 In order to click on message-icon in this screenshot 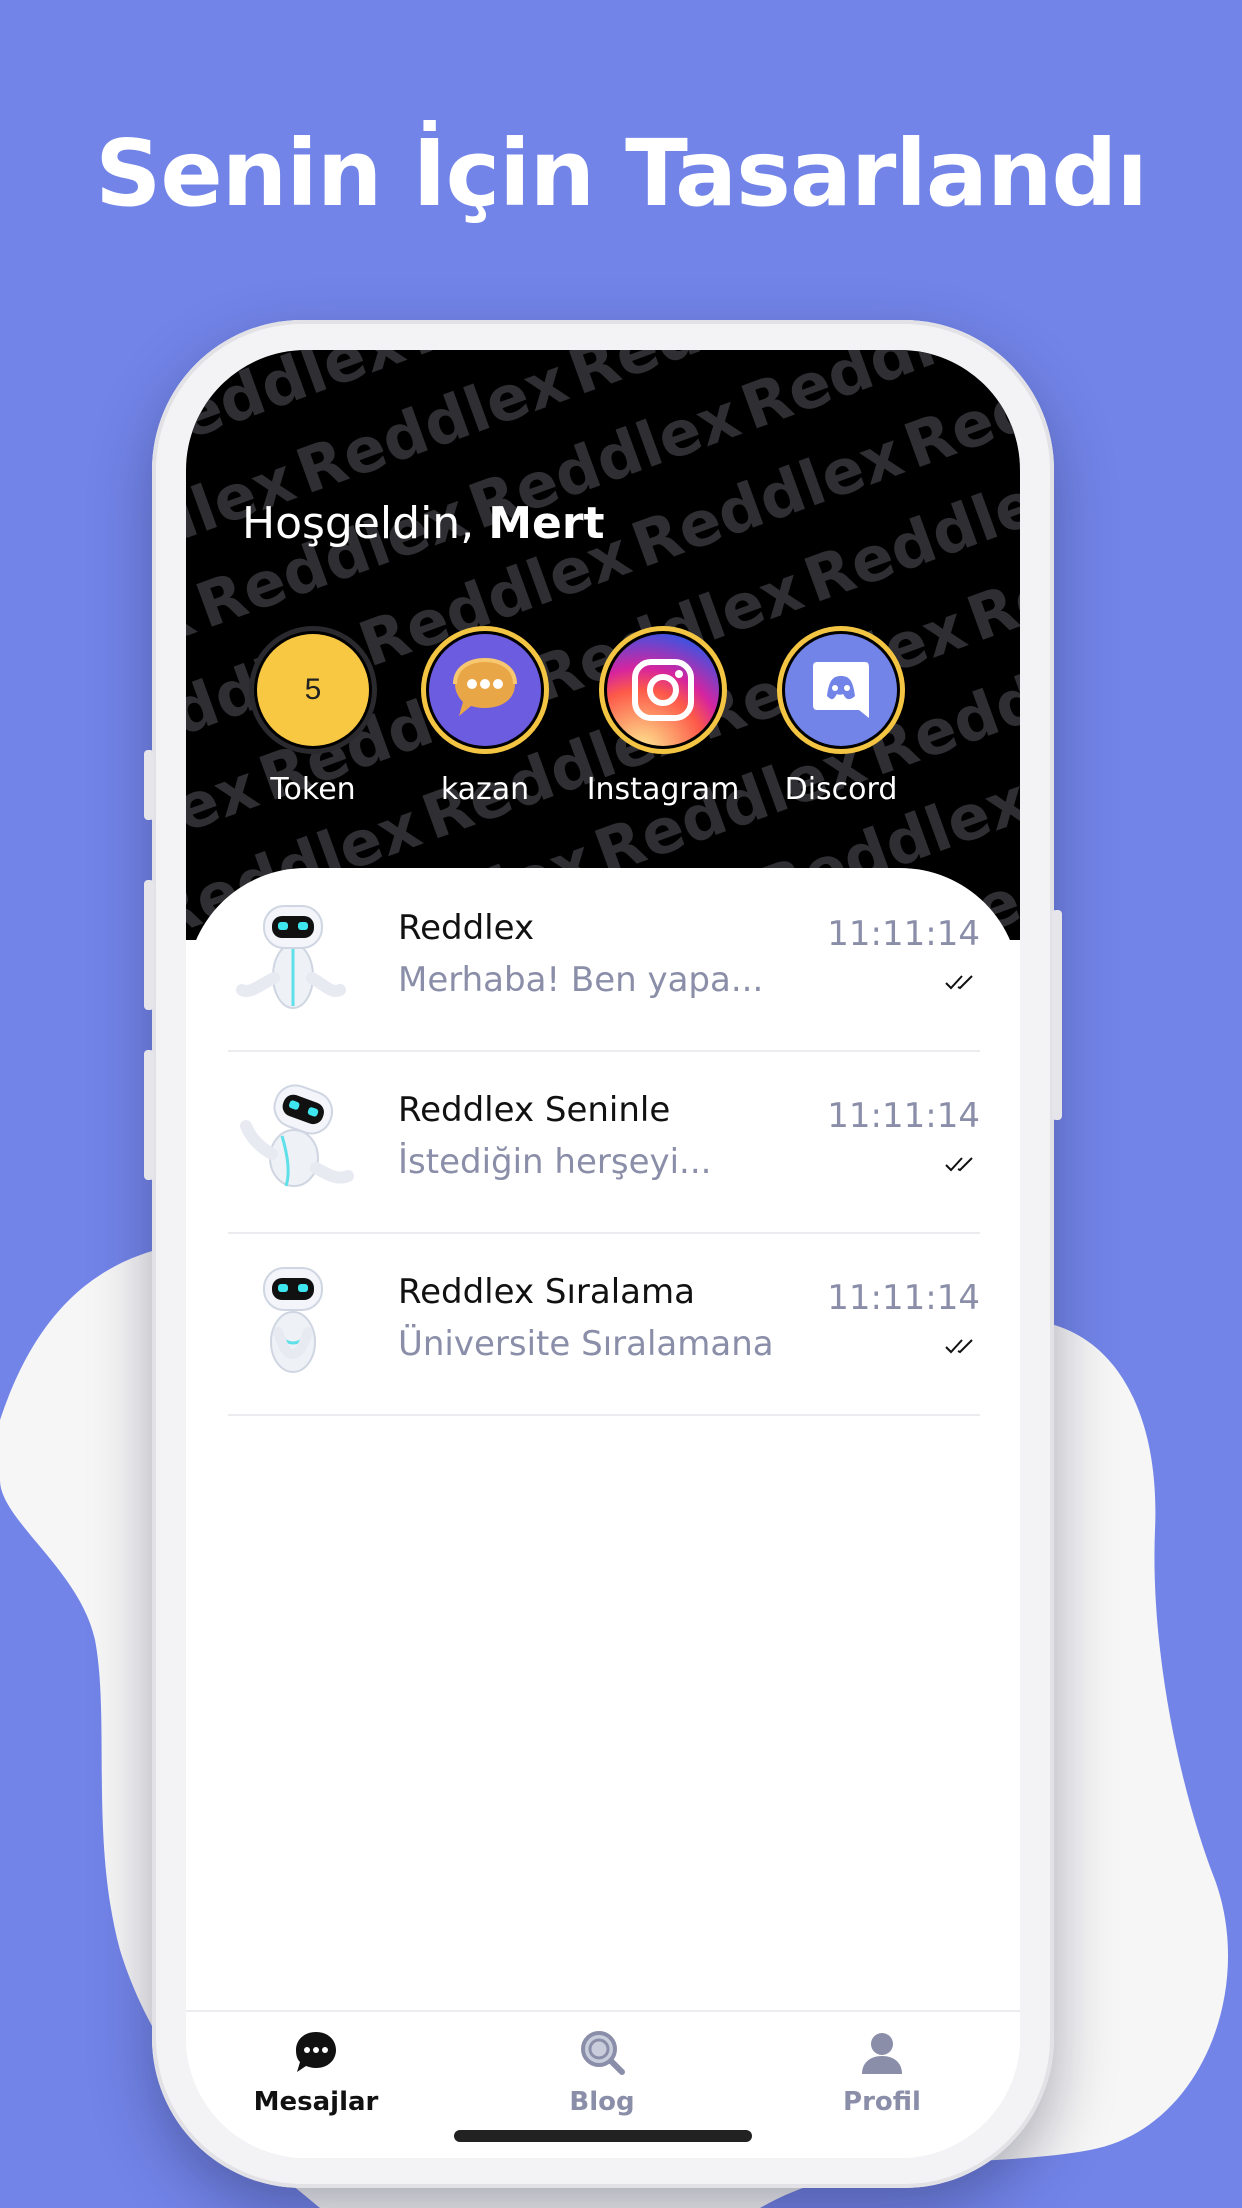, I will do `click(316, 2052)`.